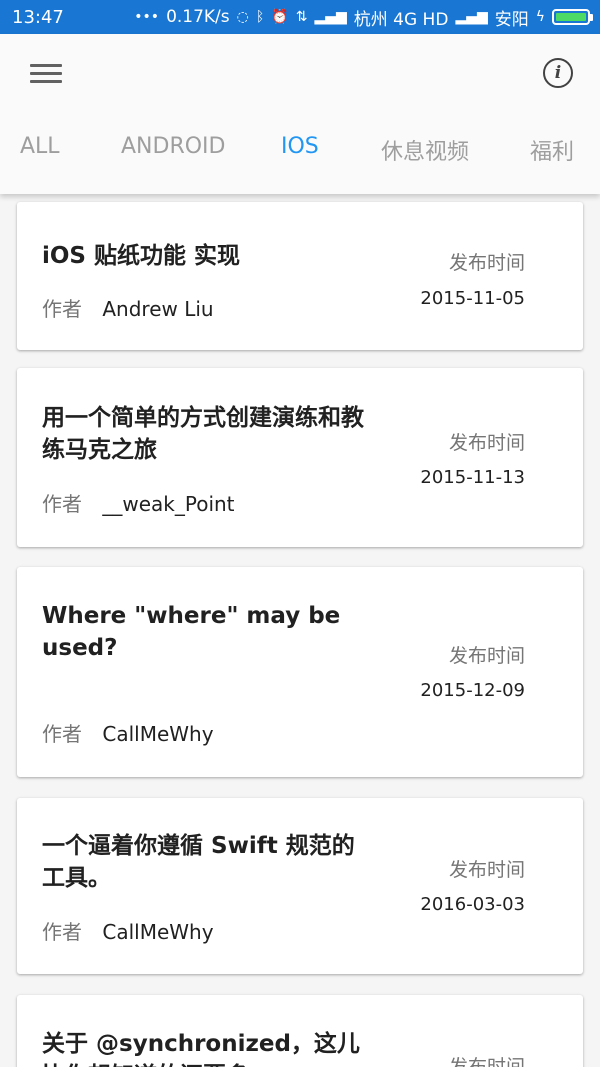  Describe the element at coordinates (552, 150) in the screenshot. I see `tab-welfare: 福利` at that location.